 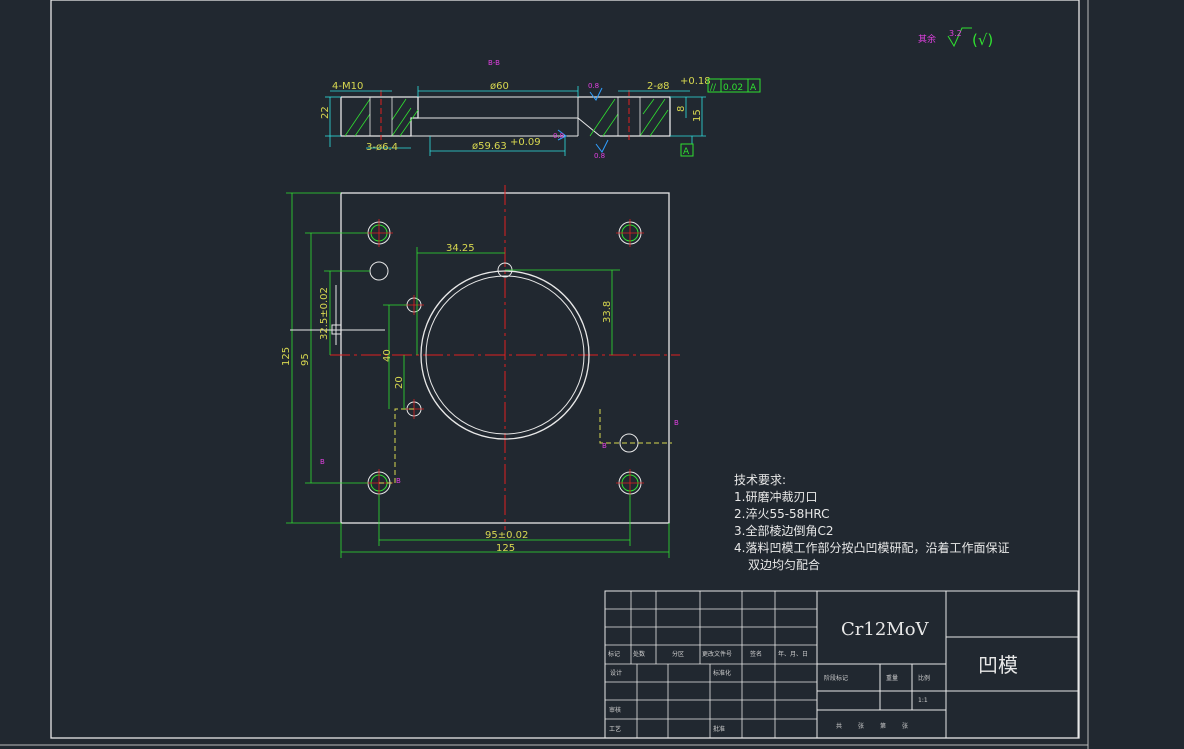 What do you see at coordinates (398, 481) in the screenshot?
I see `cut-label-2: B` at bounding box center [398, 481].